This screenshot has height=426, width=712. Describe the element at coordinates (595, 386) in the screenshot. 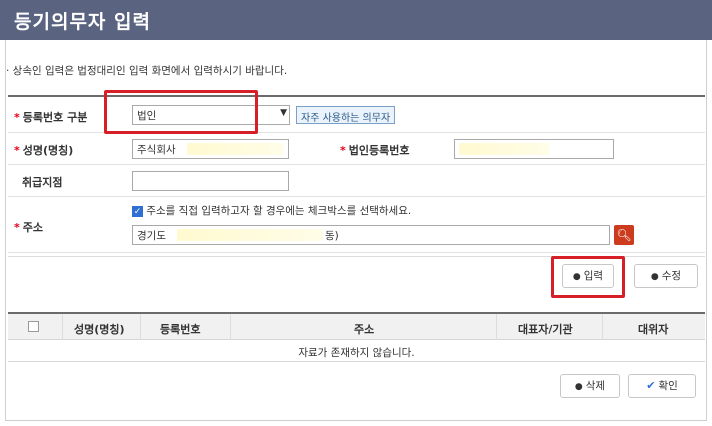

I see `delete-button-label: 삭제` at that location.